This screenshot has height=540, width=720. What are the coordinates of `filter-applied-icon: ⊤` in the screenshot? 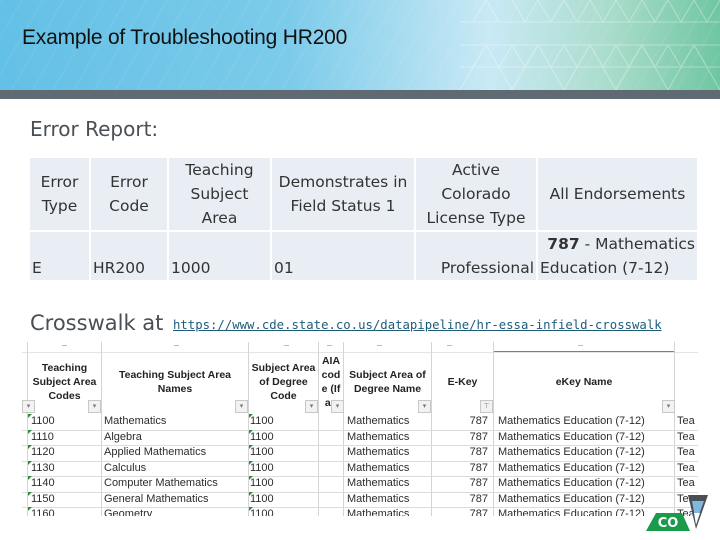 It's located at (486, 406).